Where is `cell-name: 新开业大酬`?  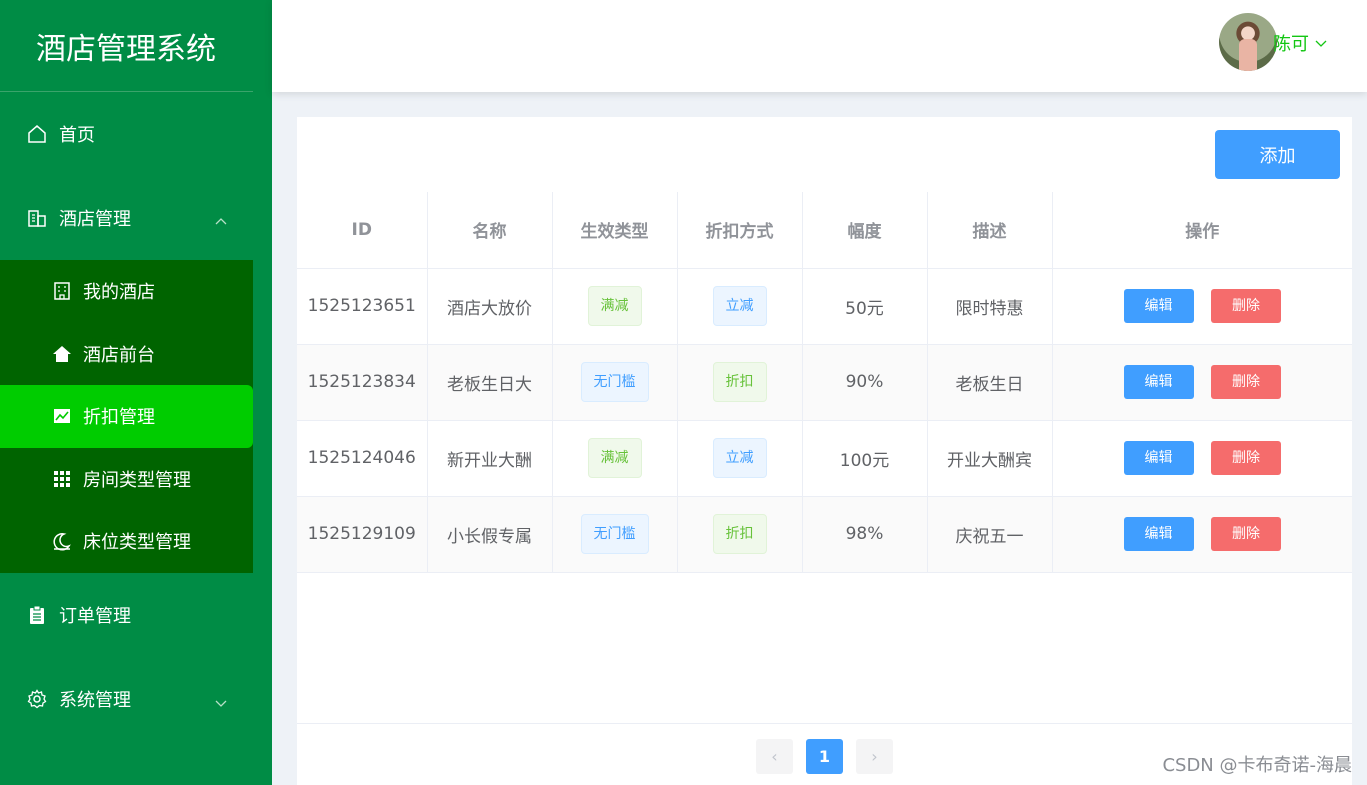 cell-name: 新开业大酬 is located at coordinates (490, 458).